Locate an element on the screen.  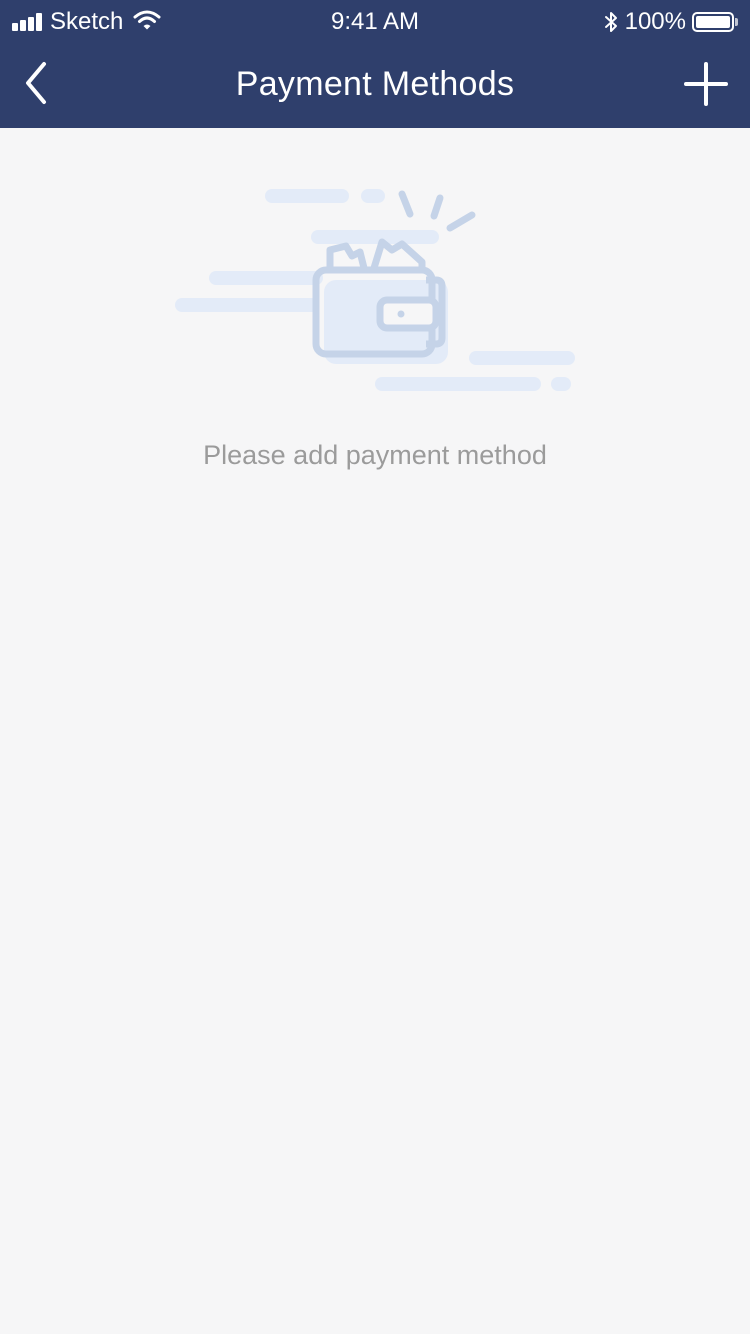
back-button is located at coordinates (38, 83).